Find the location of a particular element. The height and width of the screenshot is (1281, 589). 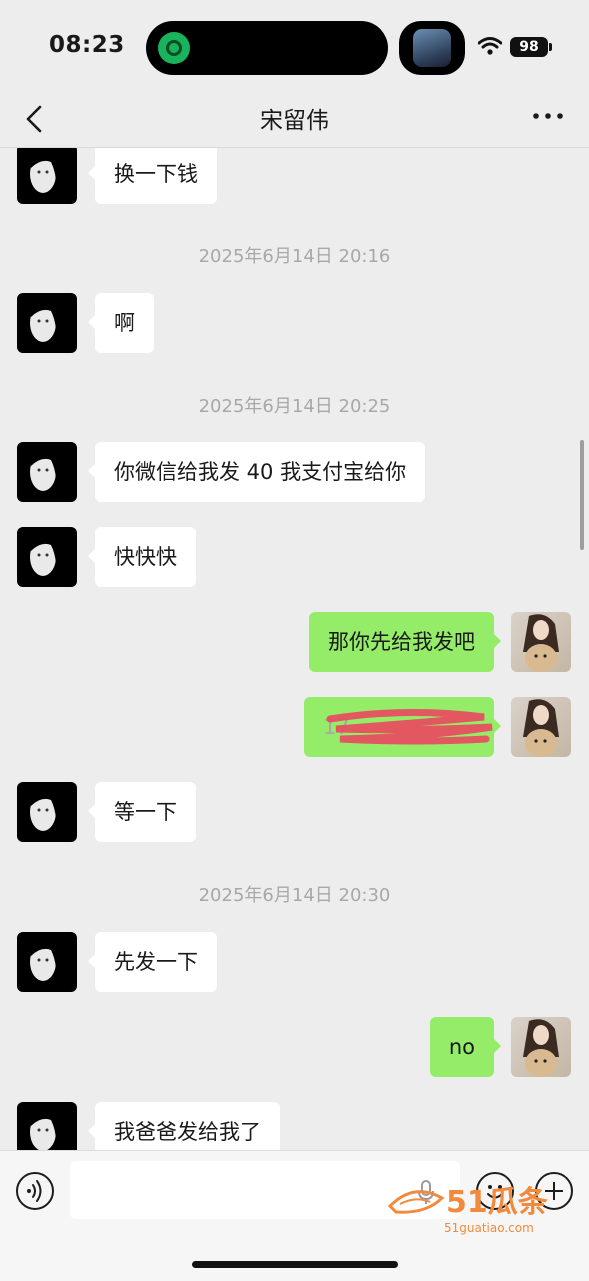

message-bubble: 换一下钱 is located at coordinates (152, 176).